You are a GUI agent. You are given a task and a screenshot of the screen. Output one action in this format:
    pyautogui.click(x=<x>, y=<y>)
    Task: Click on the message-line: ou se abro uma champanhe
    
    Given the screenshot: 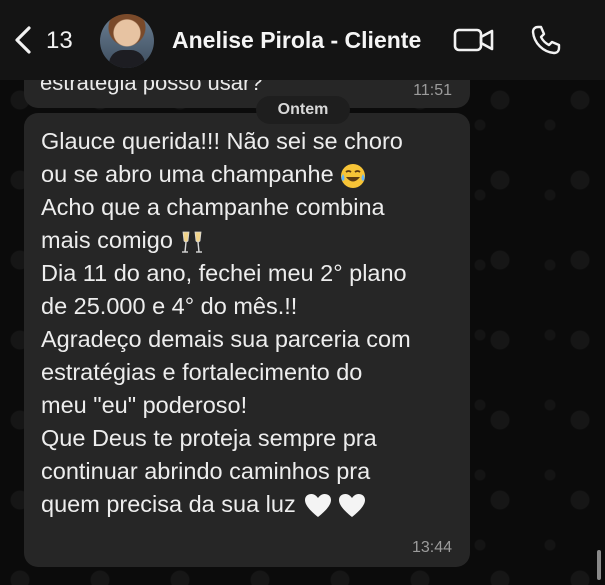 What is the action you would take?
    pyautogui.click(x=251, y=174)
    